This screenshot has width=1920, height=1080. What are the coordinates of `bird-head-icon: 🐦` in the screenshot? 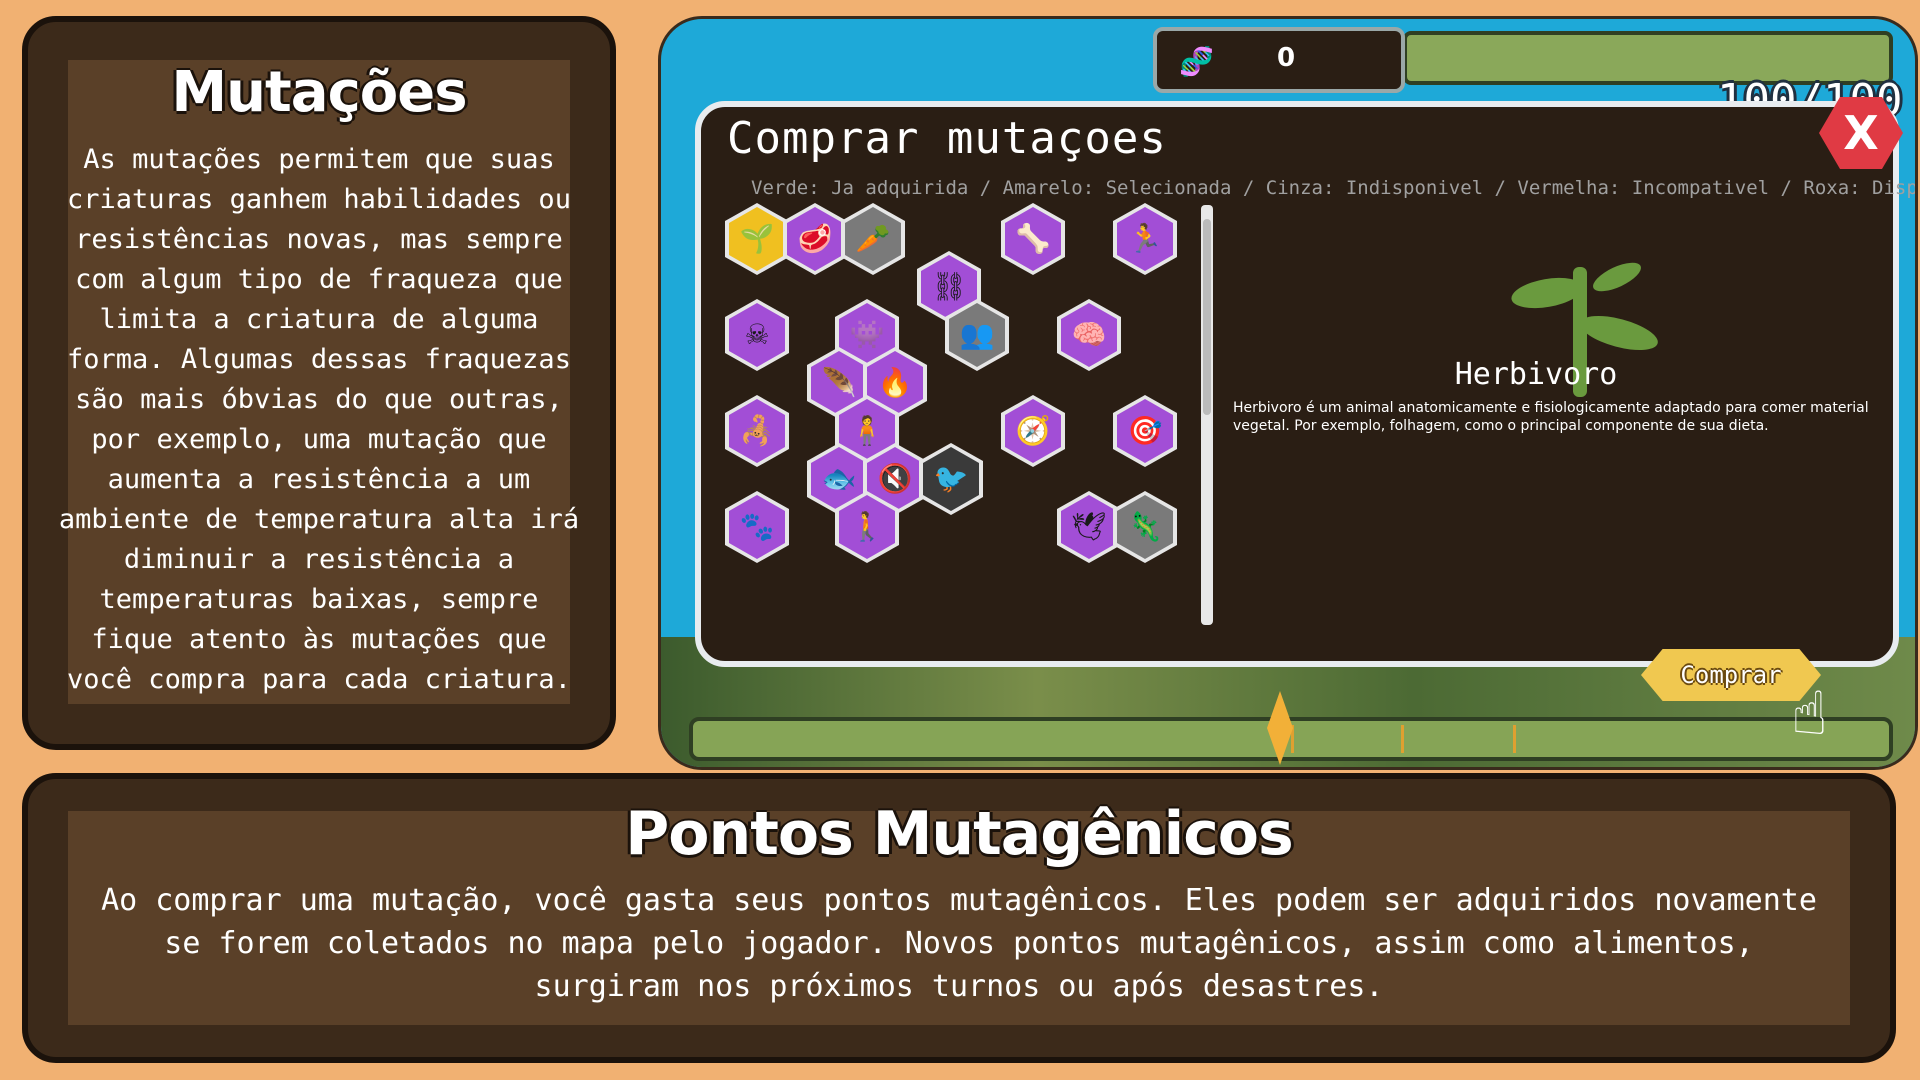 It's located at (951, 479).